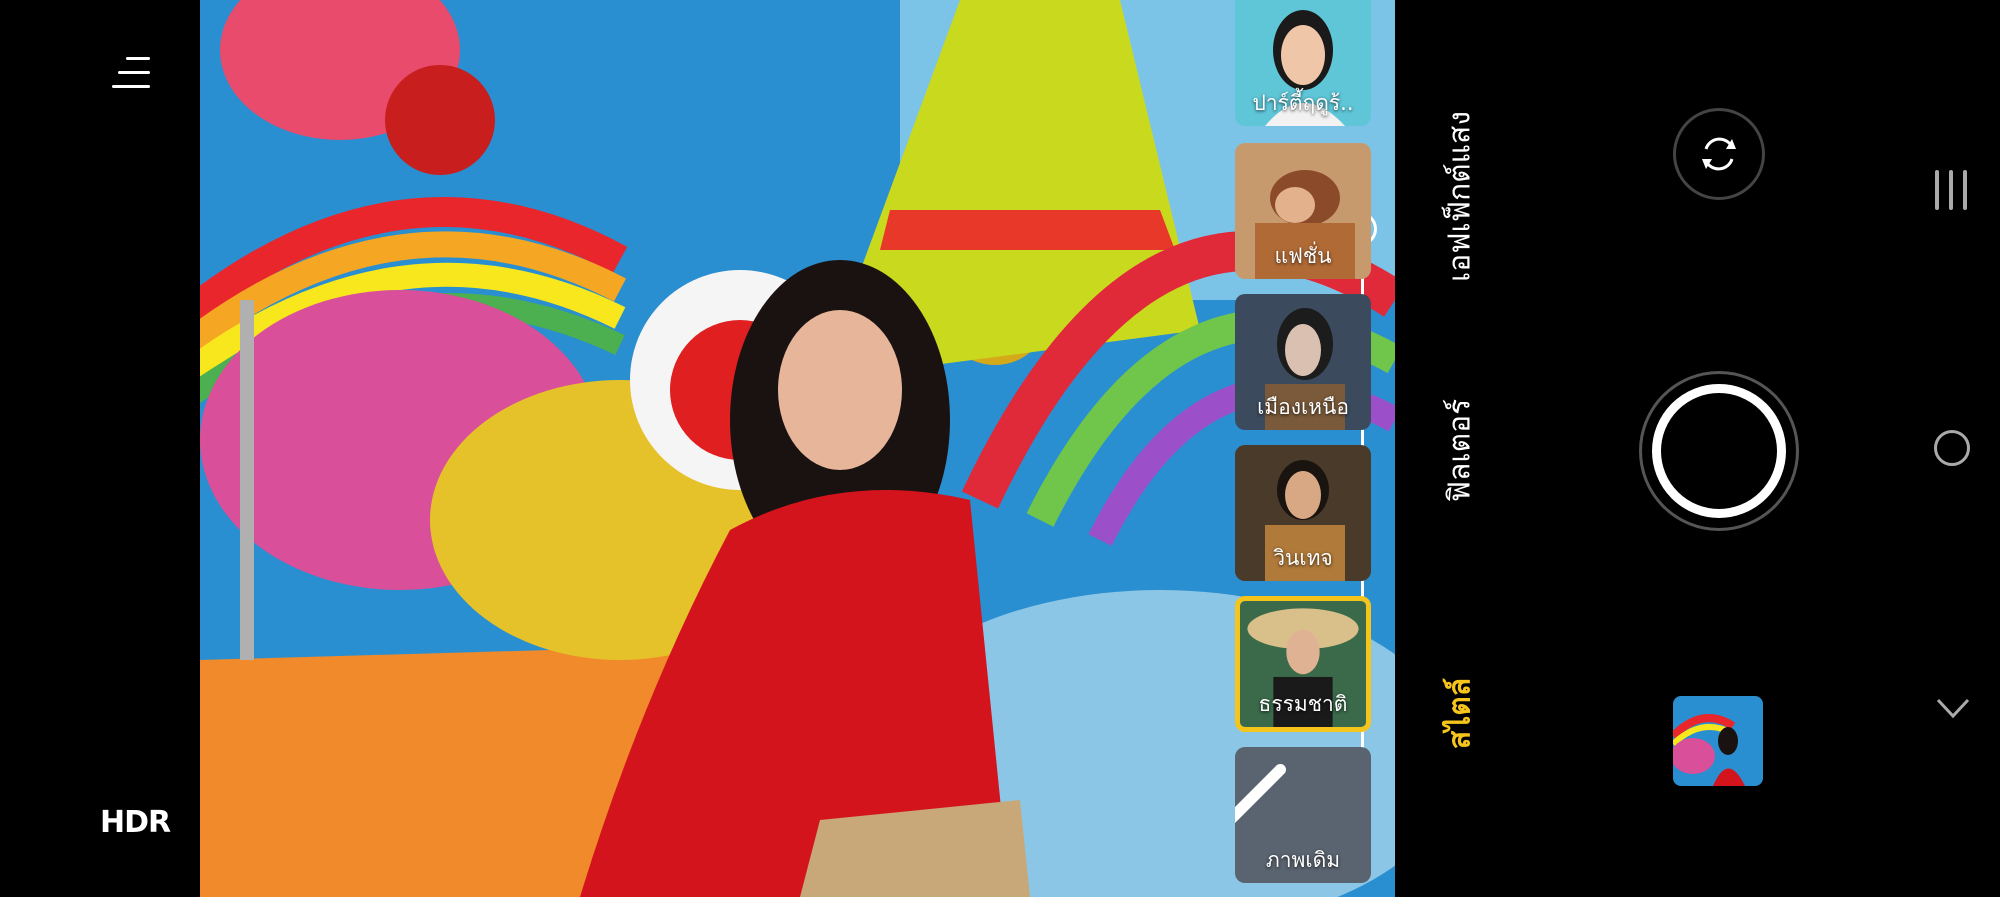  I want to click on style-vintage: วินเทจ, so click(1303, 513).